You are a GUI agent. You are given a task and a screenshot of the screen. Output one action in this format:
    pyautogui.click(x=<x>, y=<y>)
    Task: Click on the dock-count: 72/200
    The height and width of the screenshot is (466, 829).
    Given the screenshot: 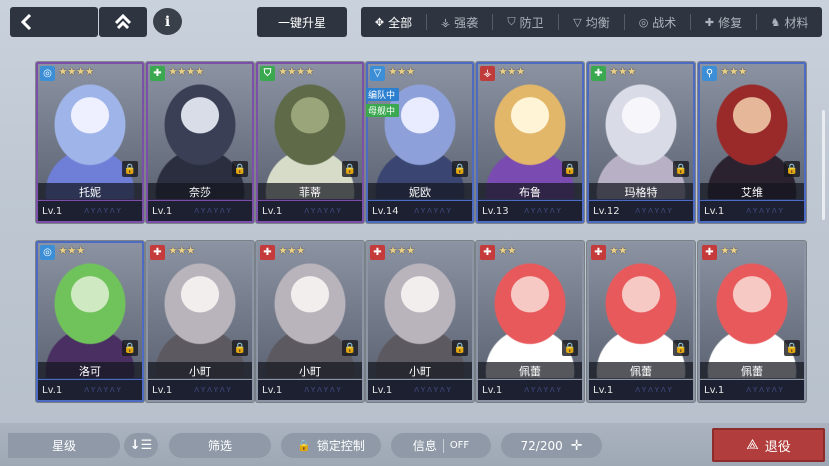 What is the action you would take?
    pyautogui.click(x=541, y=445)
    